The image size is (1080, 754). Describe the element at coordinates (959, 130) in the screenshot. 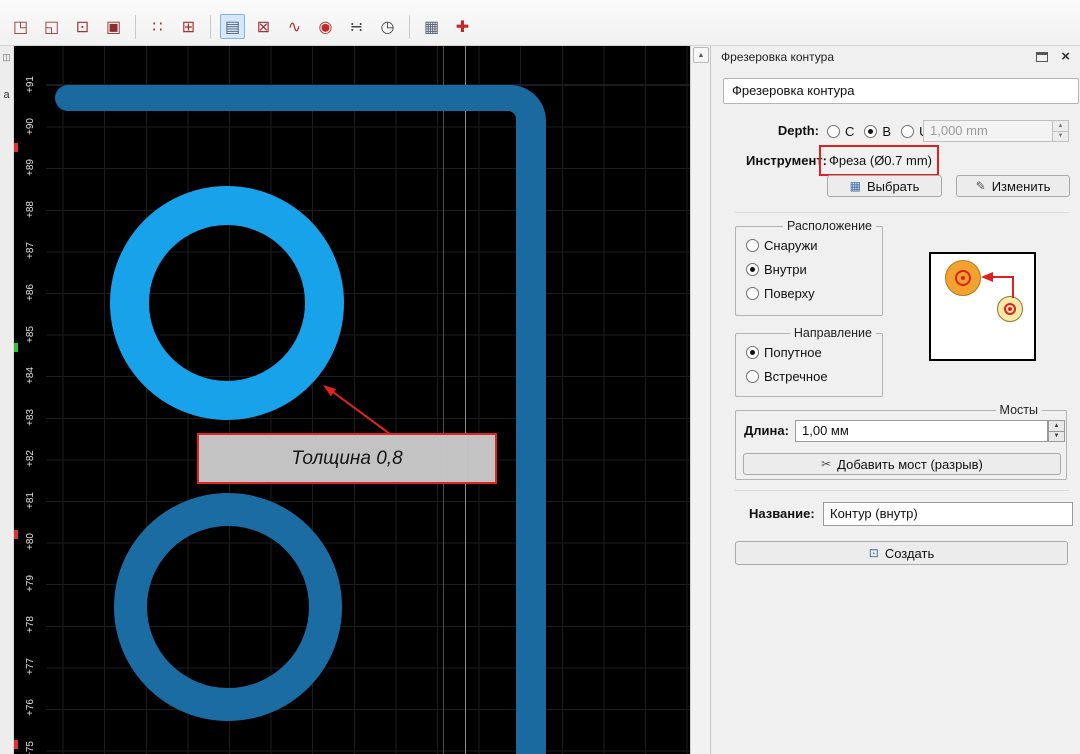

I see `depth-value: 1,000 mm` at that location.